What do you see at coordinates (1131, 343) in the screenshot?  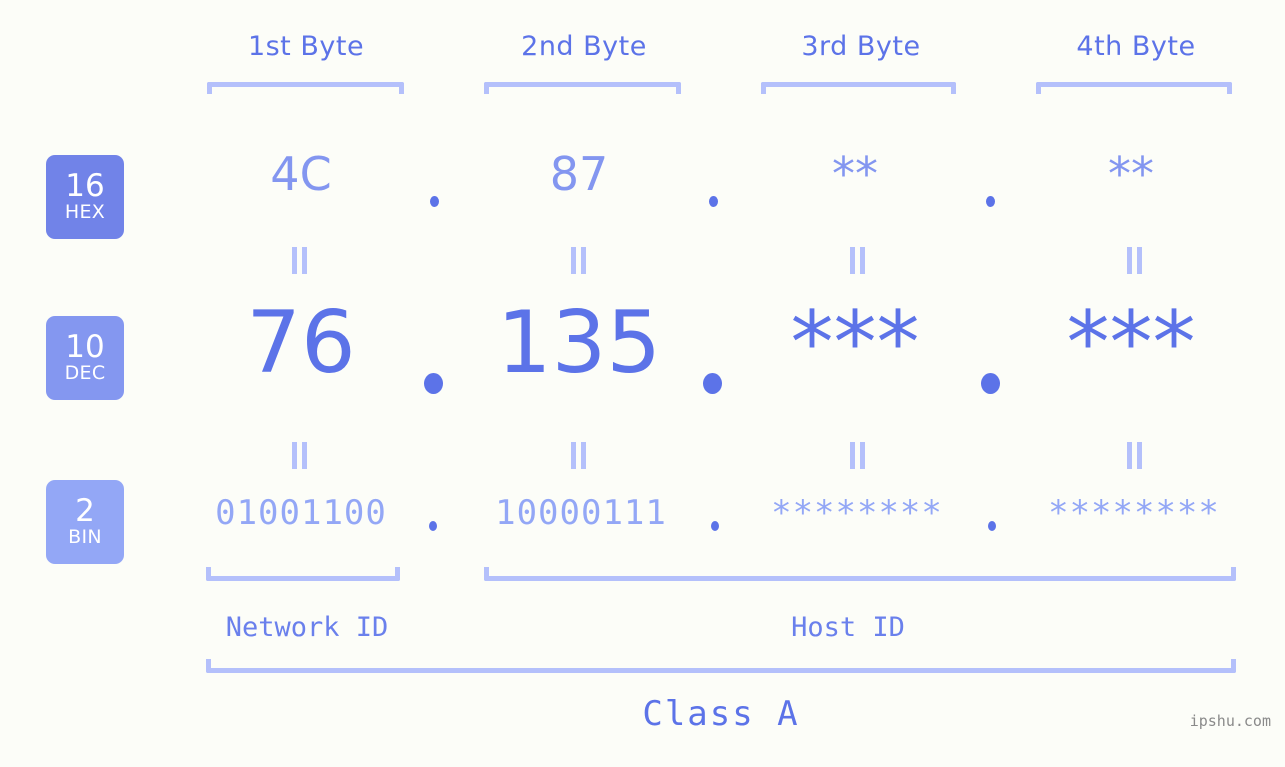 I see `dec-byte-4-value: ***` at bounding box center [1131, 343].